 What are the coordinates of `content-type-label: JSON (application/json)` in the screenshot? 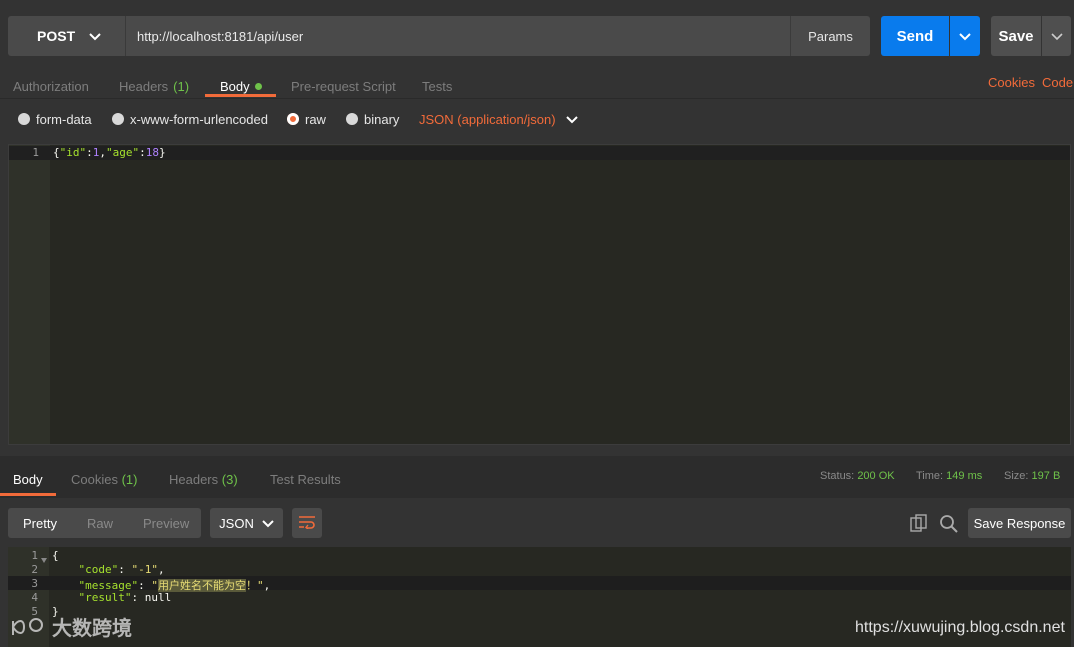 It's located at (487, 119).